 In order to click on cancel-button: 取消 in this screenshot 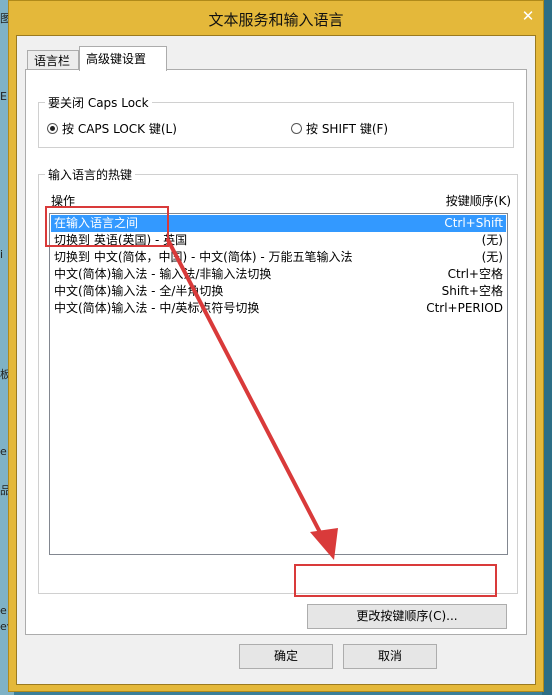, I will do `click(390, 656)`.